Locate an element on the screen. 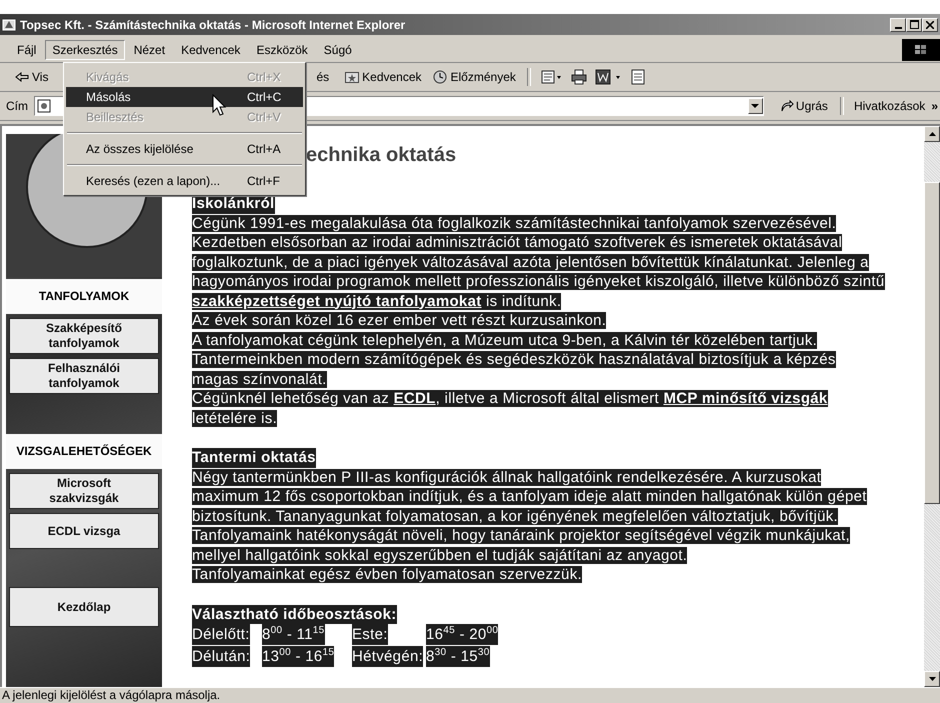 Image resolution: width=940 pixels, height=703 pixels. up-arrow-icon is located at coordinates (932, 134).